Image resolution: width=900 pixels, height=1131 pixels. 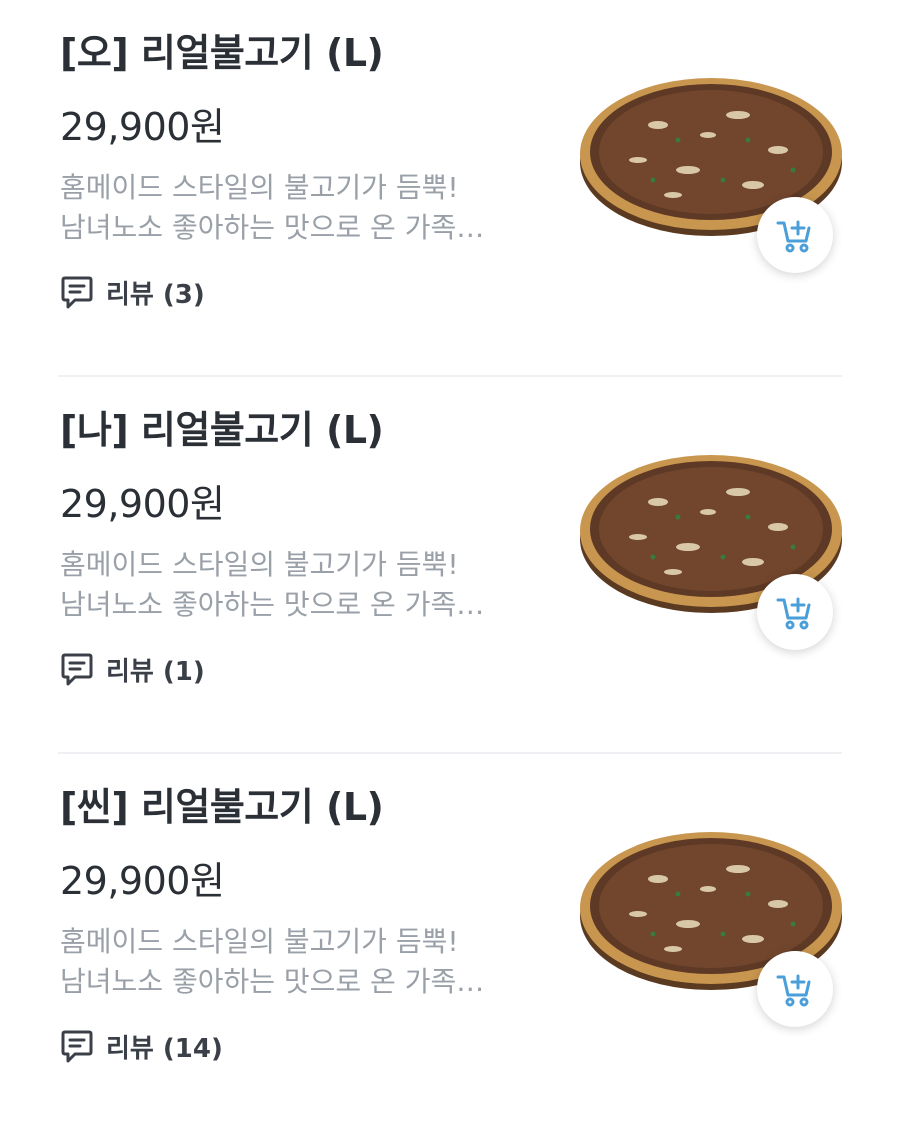 What do you see at coordinates (164, 1049) in the screenshot?
I see `review-count: 리뷰 (14)` at bounding box center [164, 1049].